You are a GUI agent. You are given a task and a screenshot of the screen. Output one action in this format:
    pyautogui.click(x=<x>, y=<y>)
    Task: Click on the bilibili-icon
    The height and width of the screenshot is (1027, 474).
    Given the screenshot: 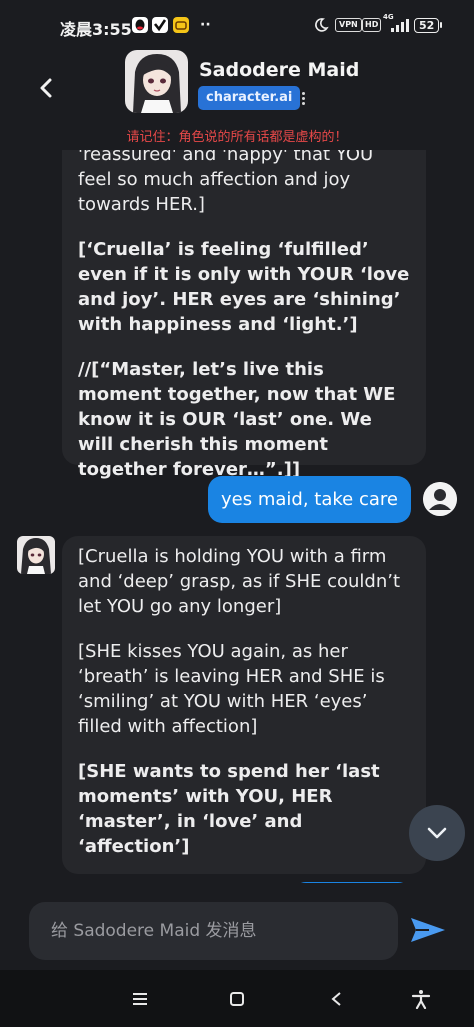 What is the action you would take?
    pyautogui.click(x=181, y=25)
    